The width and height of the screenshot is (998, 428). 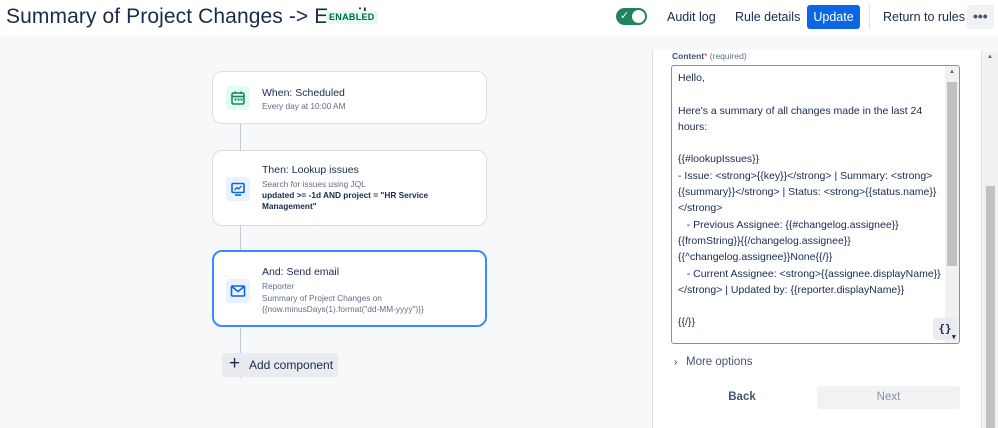 I want to click on return-to-rules-button: Return to rules, so click(x=924, y=17).